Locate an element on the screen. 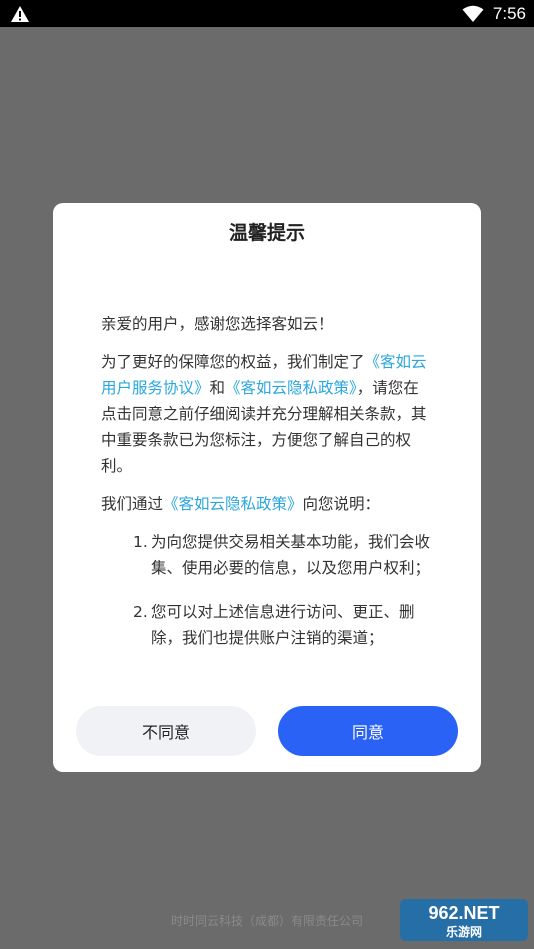 The image size is (534, 949). warning-icon is located at coordinates (20, 14).